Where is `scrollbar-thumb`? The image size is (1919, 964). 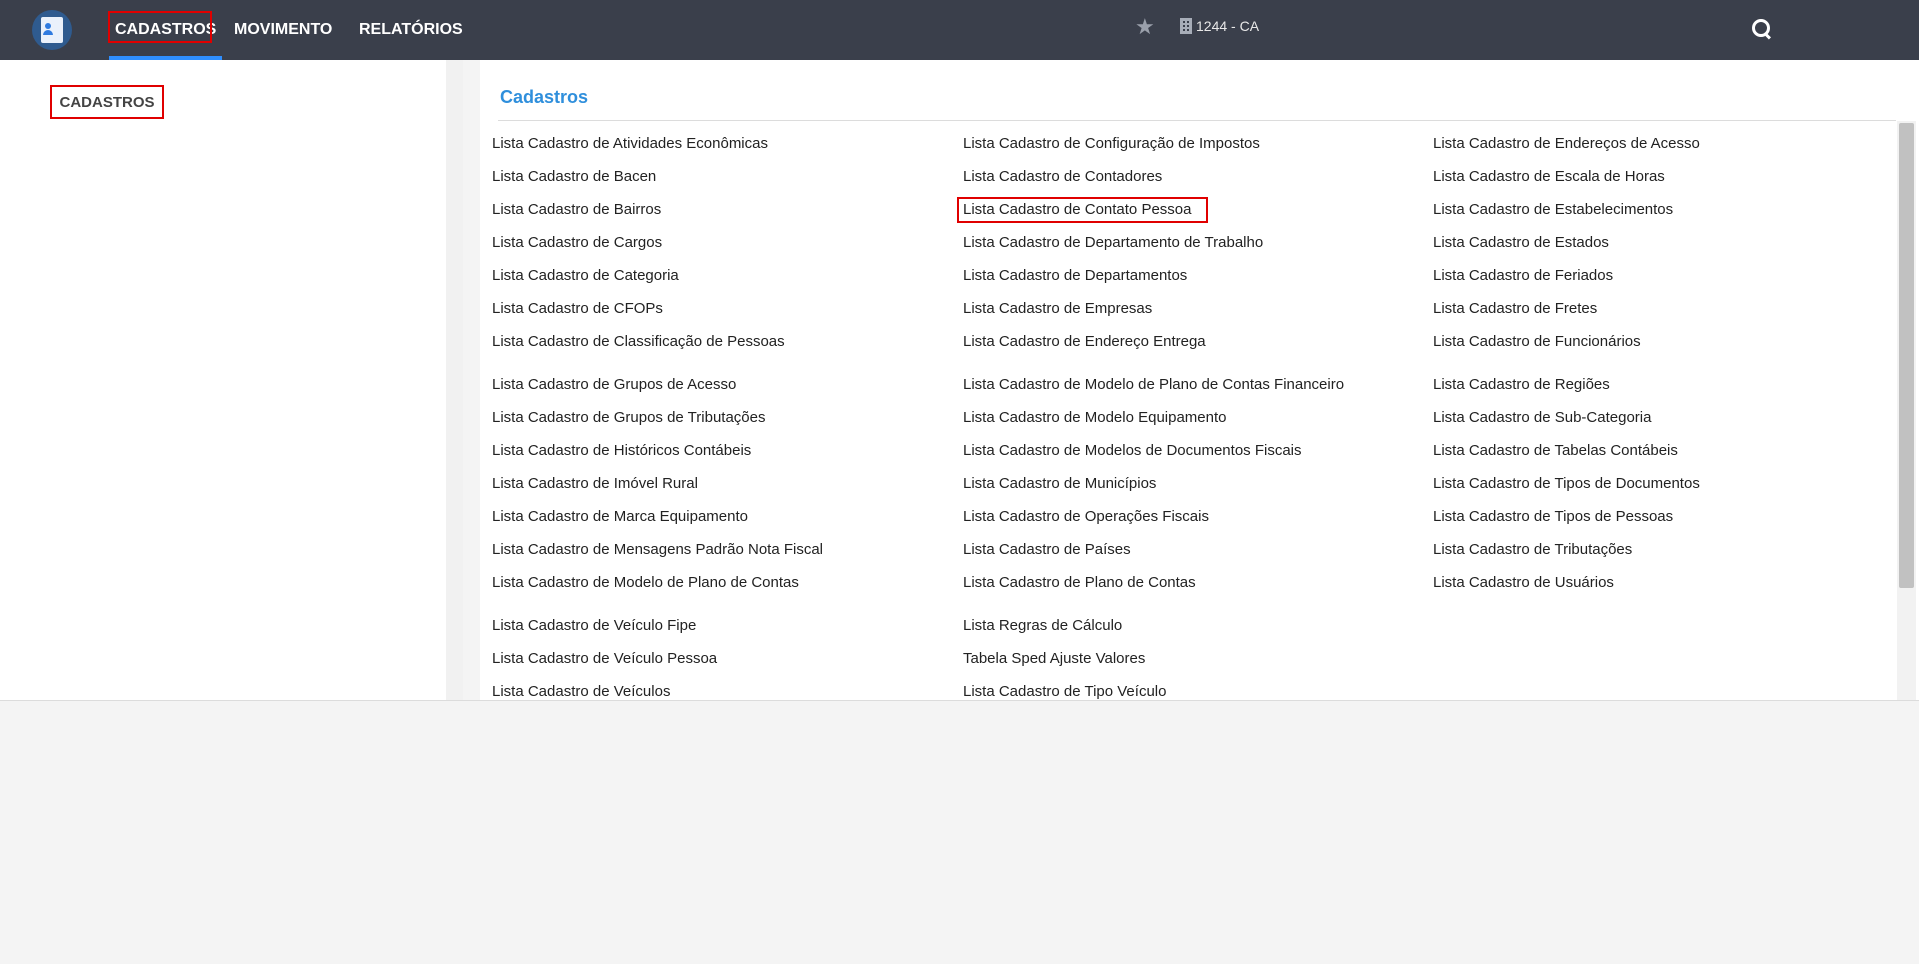
scrollbar-thumb is located at coordinates (1906, 355).